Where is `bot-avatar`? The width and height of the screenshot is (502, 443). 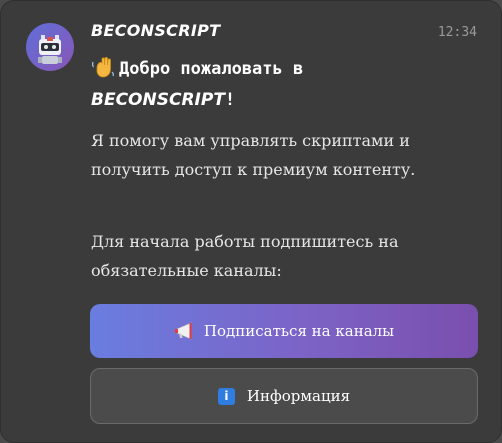
bot-avatar is located at coordinates (50, 47).